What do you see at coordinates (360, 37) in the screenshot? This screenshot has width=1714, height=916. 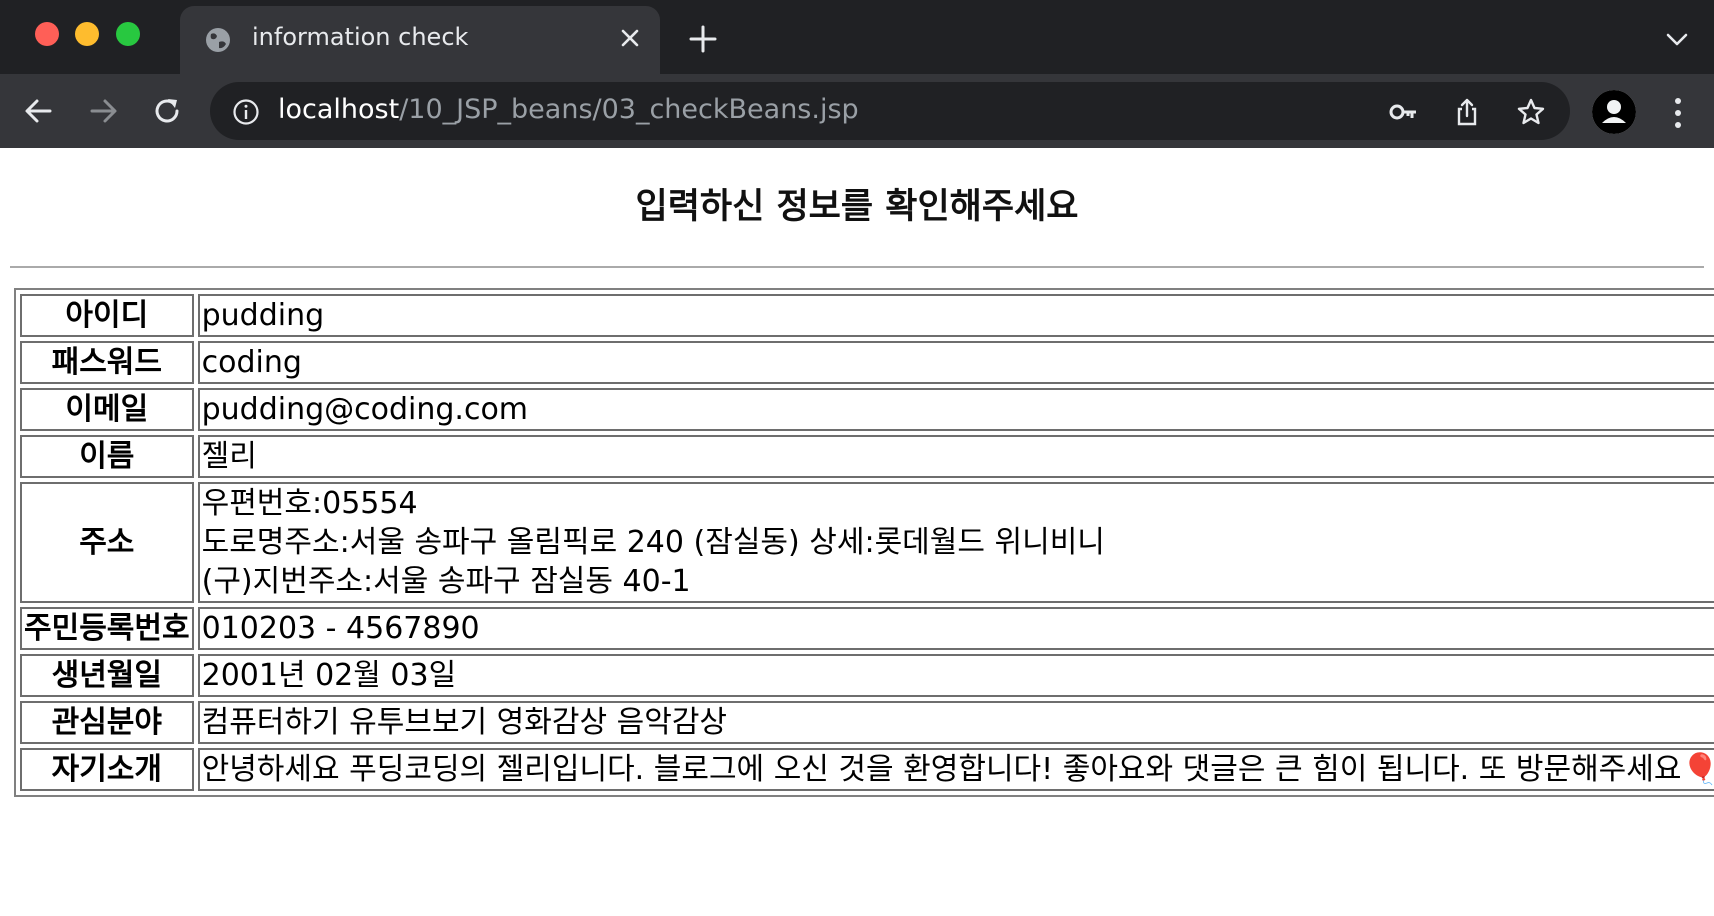 I see `tab-title: information check` at bounding box center [360, 37].